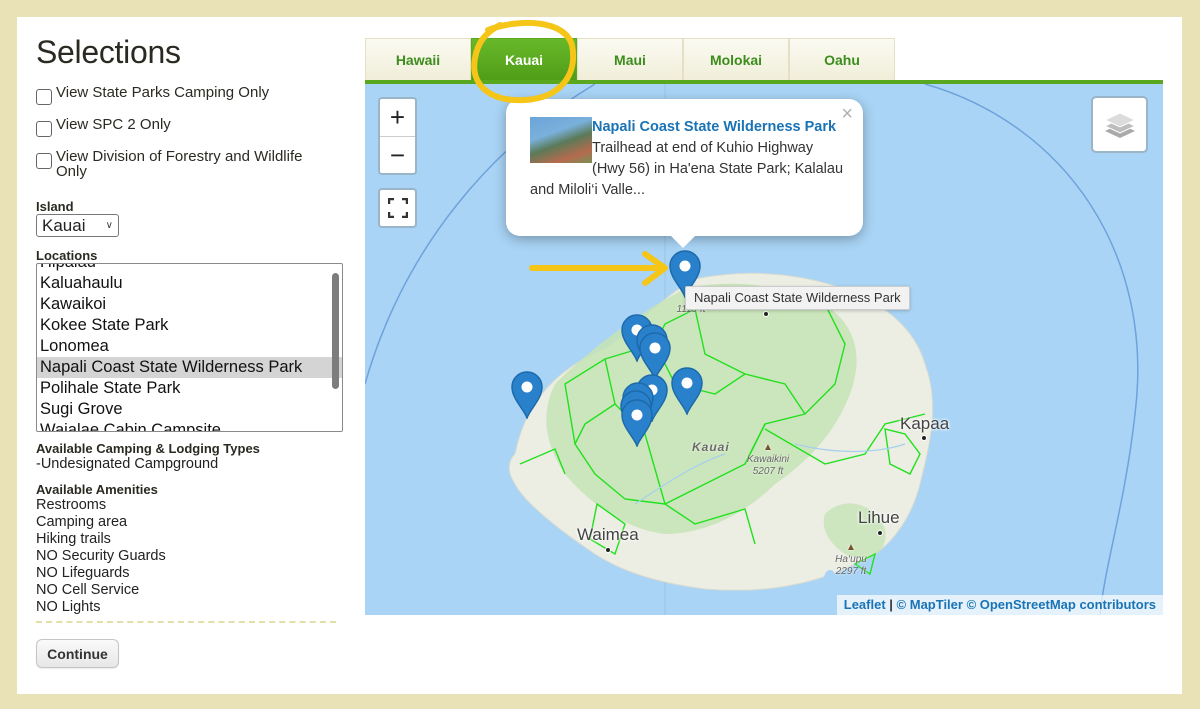  Describe the element at coordinates (189, 325) in the screenshot. I see `location-option: Kokee State Park` at that location.